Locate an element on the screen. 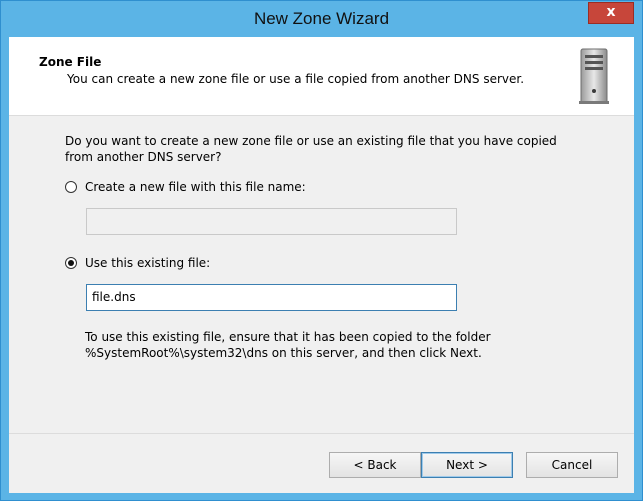 This screenshot has width=643, height=501. footer-divider is located at coordinates (321, 433).